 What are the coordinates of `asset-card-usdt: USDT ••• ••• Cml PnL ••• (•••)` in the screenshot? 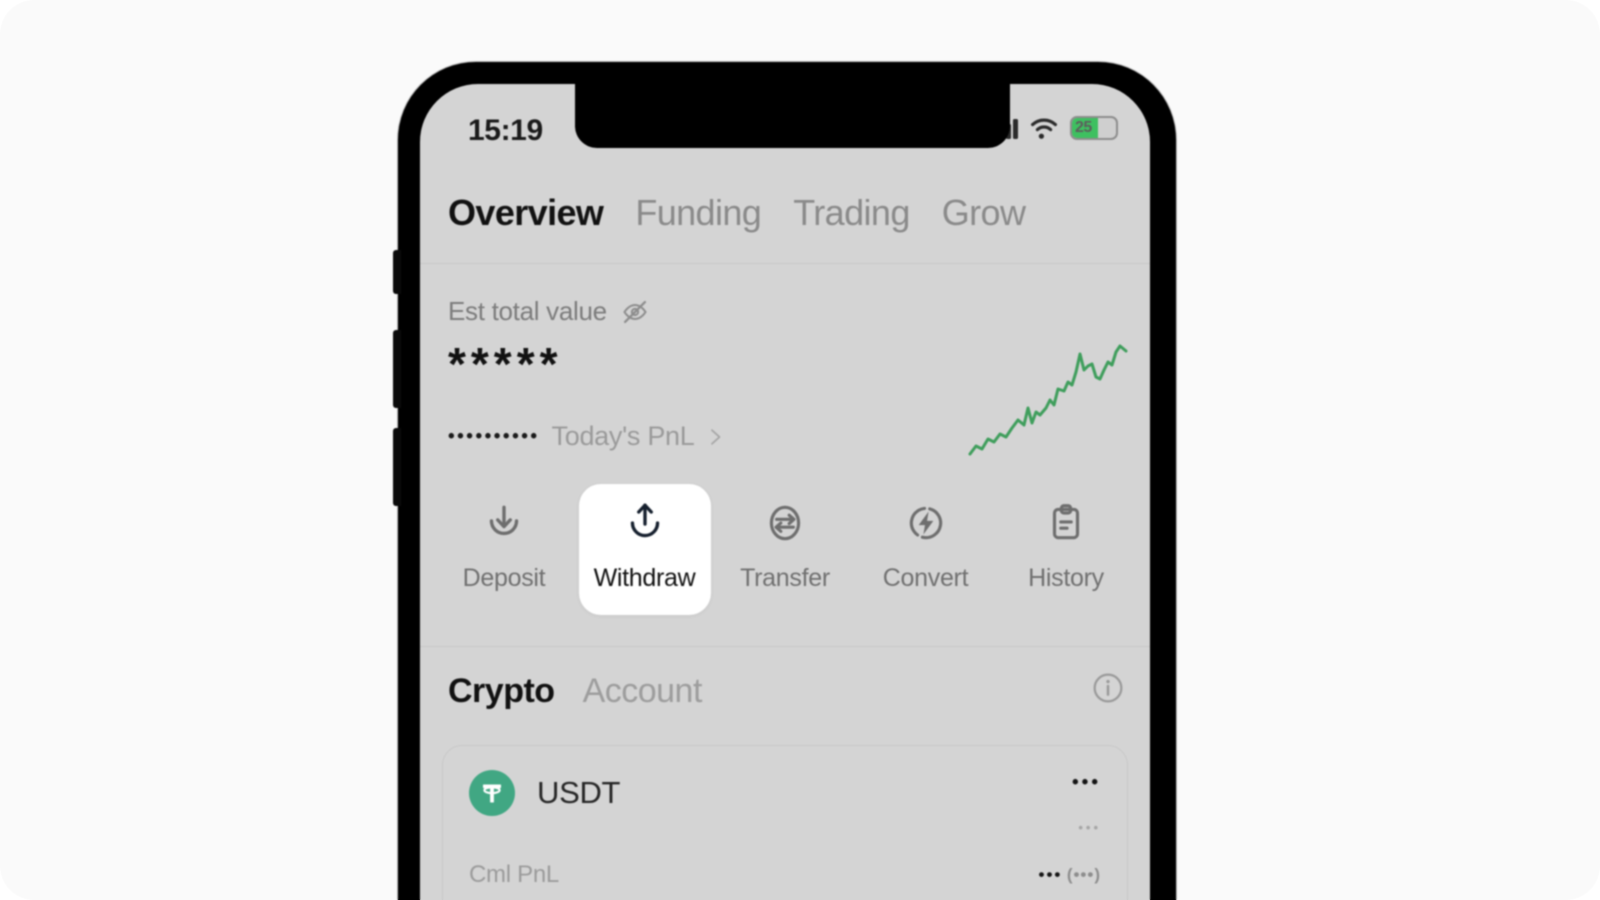 It's located at (785, 822).